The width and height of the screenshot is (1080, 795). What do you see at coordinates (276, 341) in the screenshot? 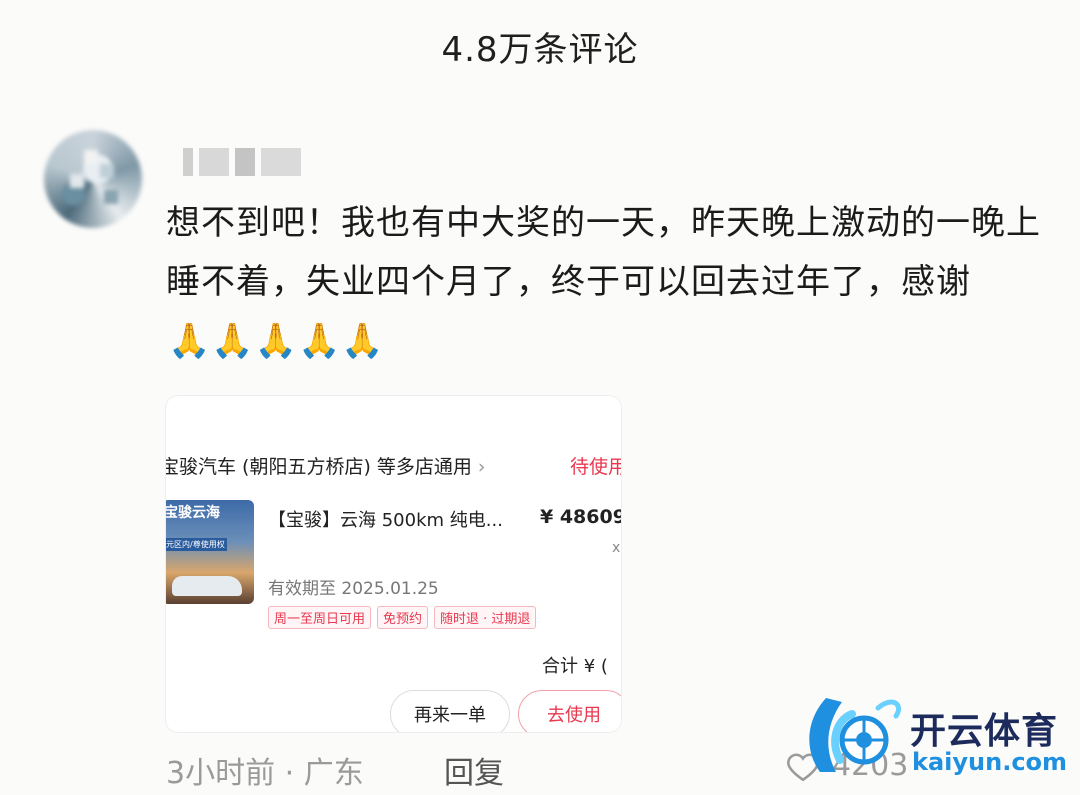
I see `praying-hands-emoji: 🙏🙏🙏🙏🙏` at bounding box center [276, 341].